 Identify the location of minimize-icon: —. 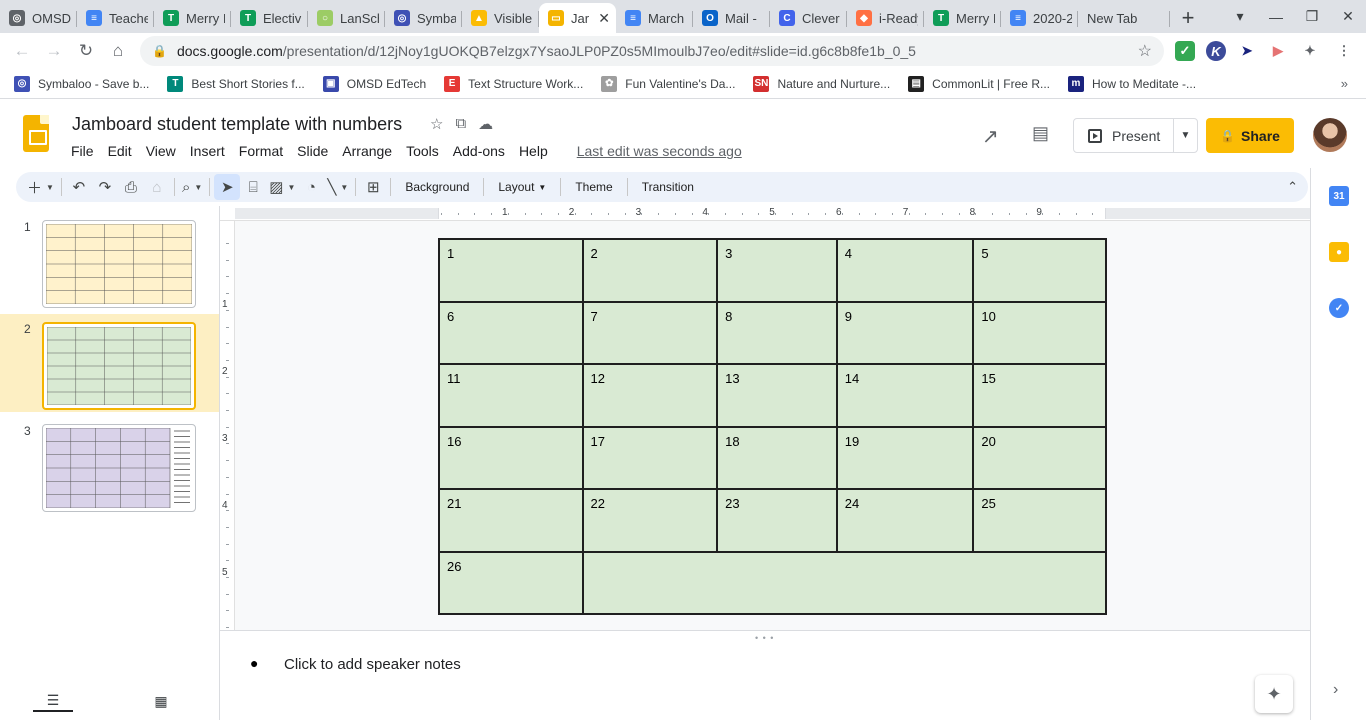
(1276, 17).